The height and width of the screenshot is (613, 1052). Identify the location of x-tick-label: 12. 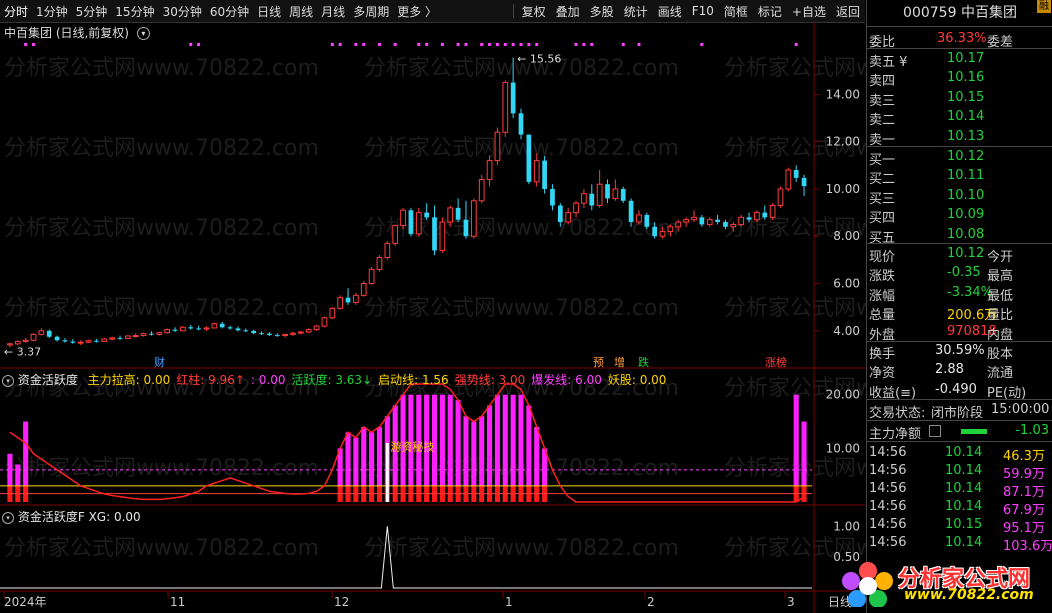
(341, 602).